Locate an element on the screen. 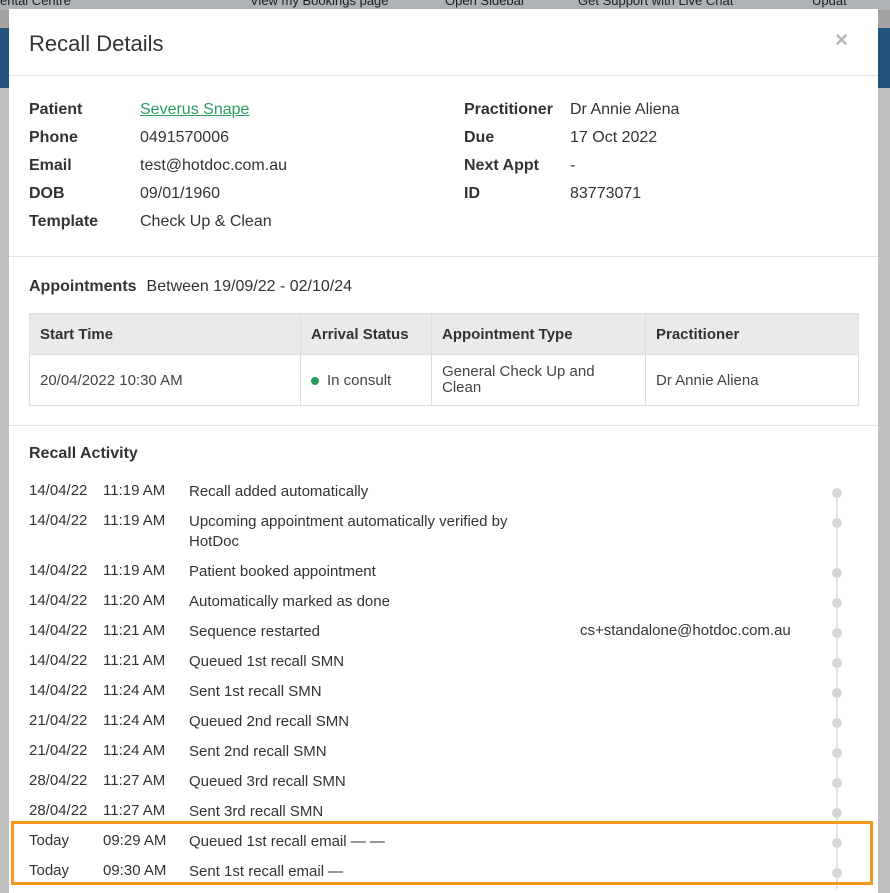 Image resolution: width=890 pixels, height=893 pixels. column-arrival-status: Arrival Status is located at coordinates (366, 334).